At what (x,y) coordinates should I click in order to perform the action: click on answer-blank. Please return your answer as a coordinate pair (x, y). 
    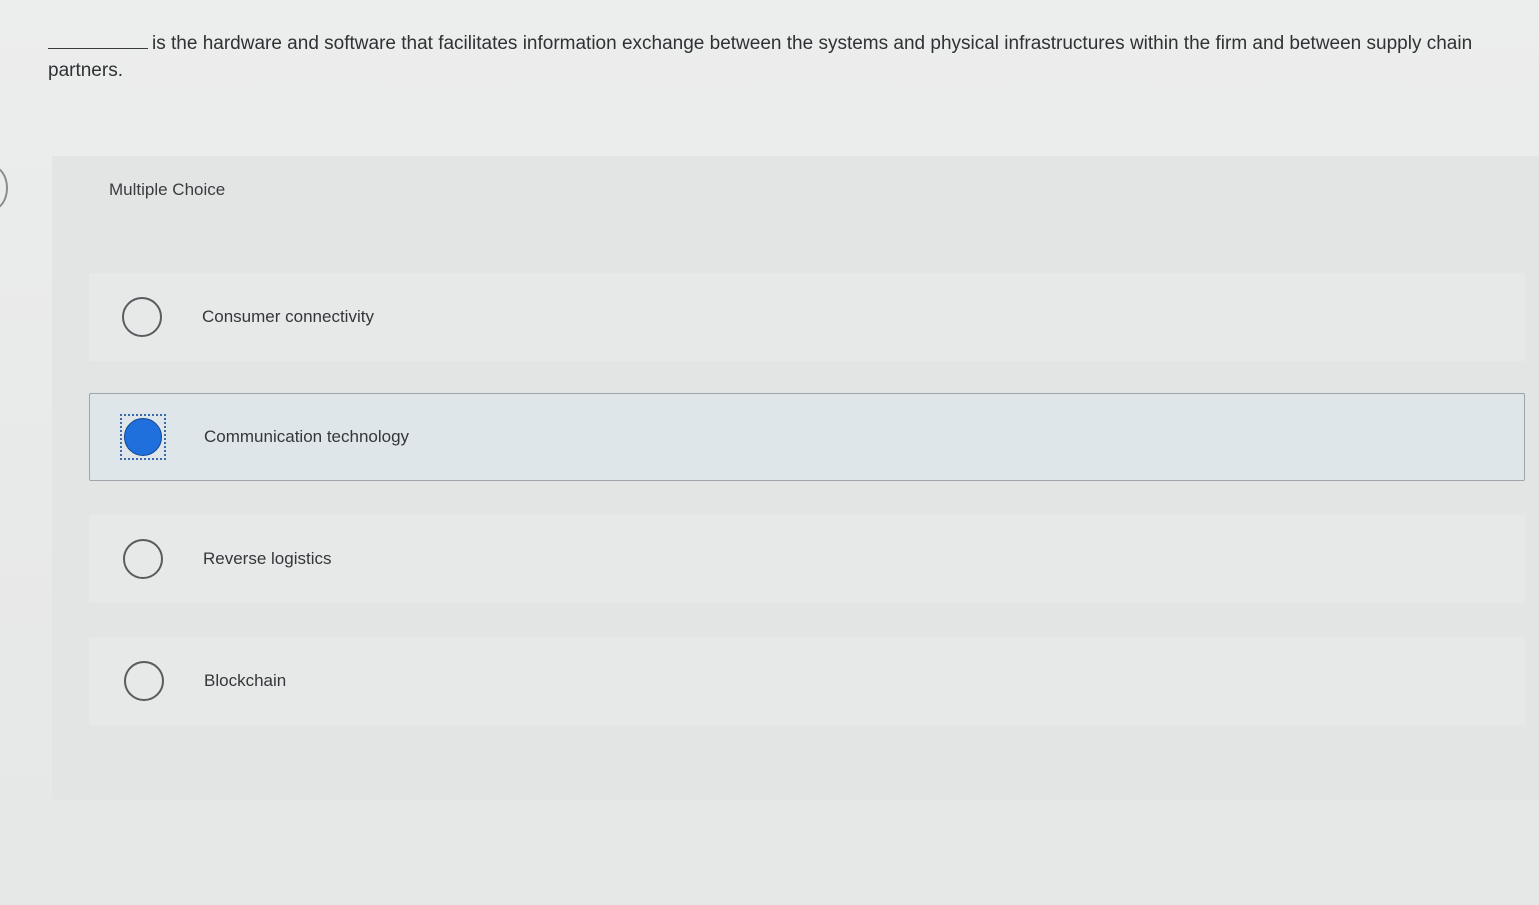
    Looking at the image, I should click on (98, 41).